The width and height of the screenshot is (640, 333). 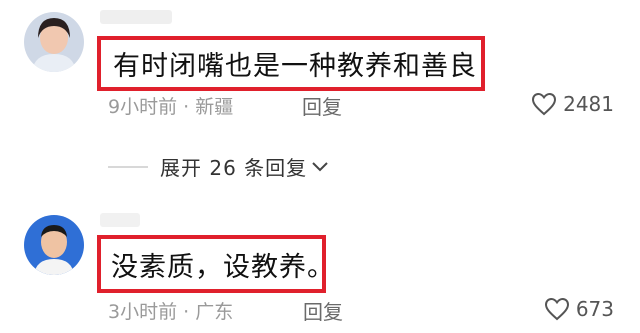 What do you see at coordinates (143, 312) in the screenshot?
I see `comment-time: 3小时前` at bounding box center [143, 312].